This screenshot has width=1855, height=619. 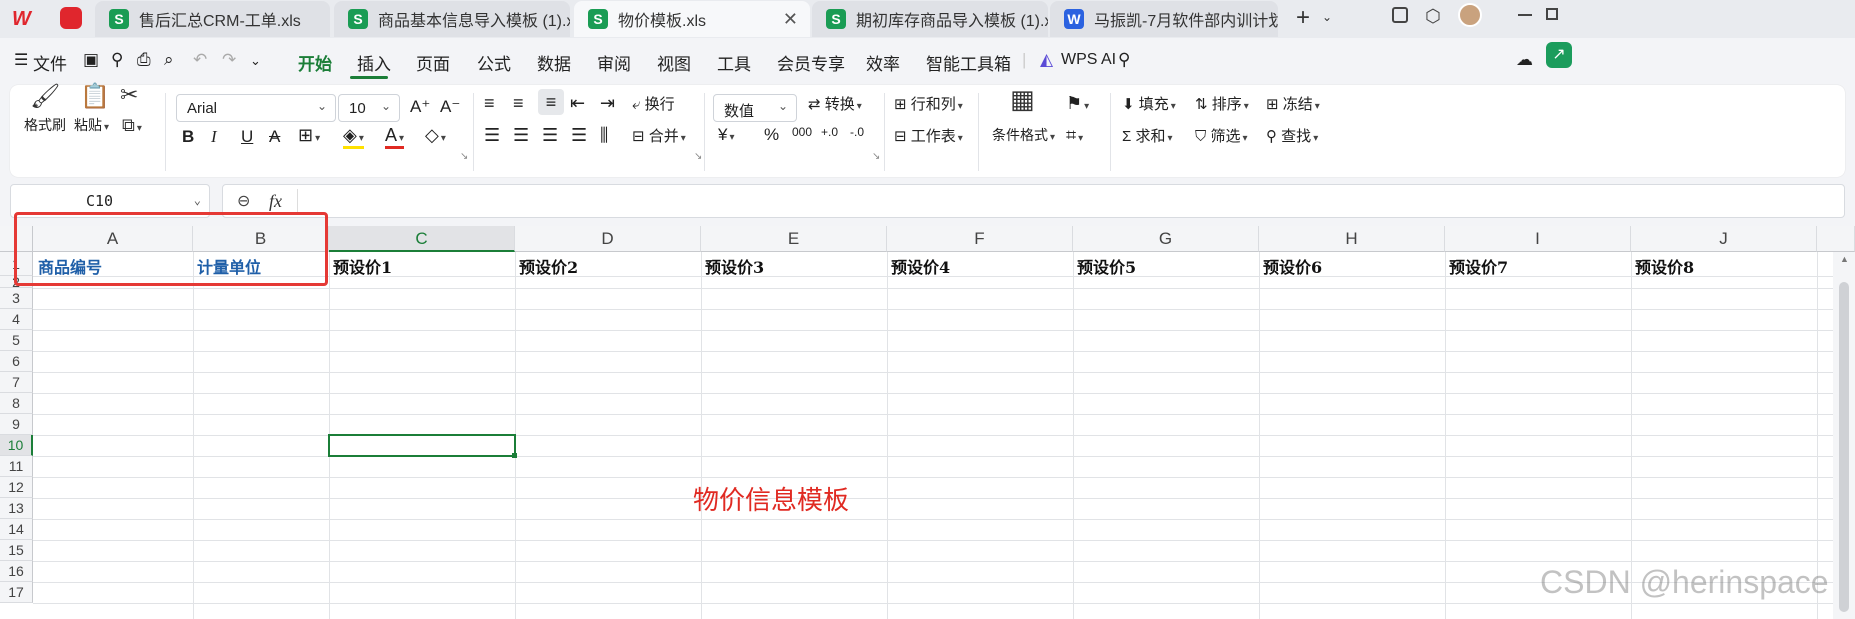 I want to click on ribbon-launcher-icon: ↘, so click(x=876, y=156).